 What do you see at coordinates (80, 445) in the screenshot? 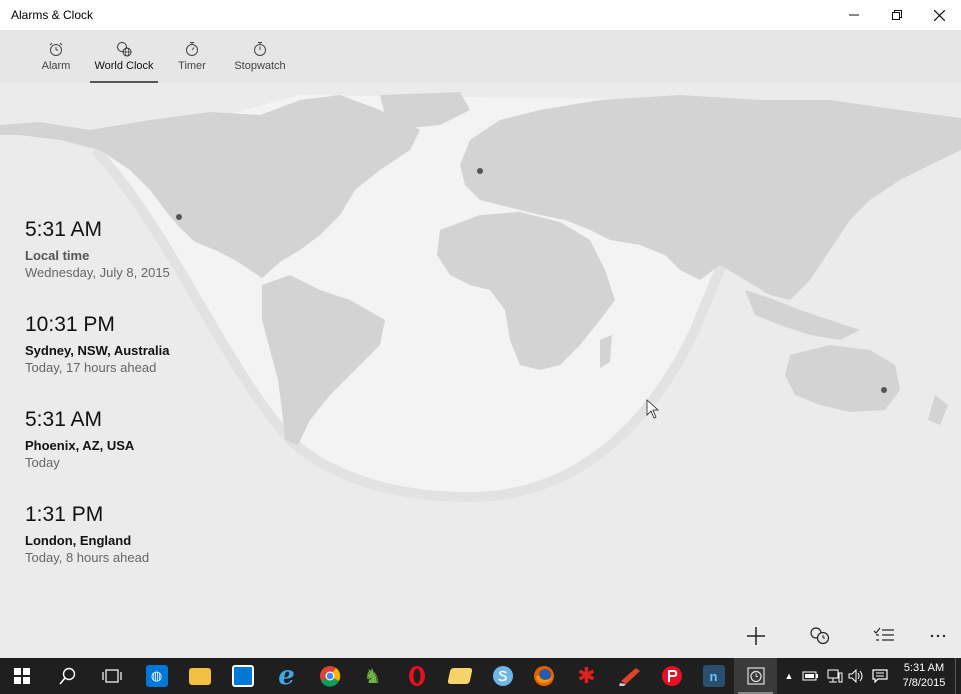
I see `clock-place: Phoenix, AZ, USA` at bounding box center [80, 445].